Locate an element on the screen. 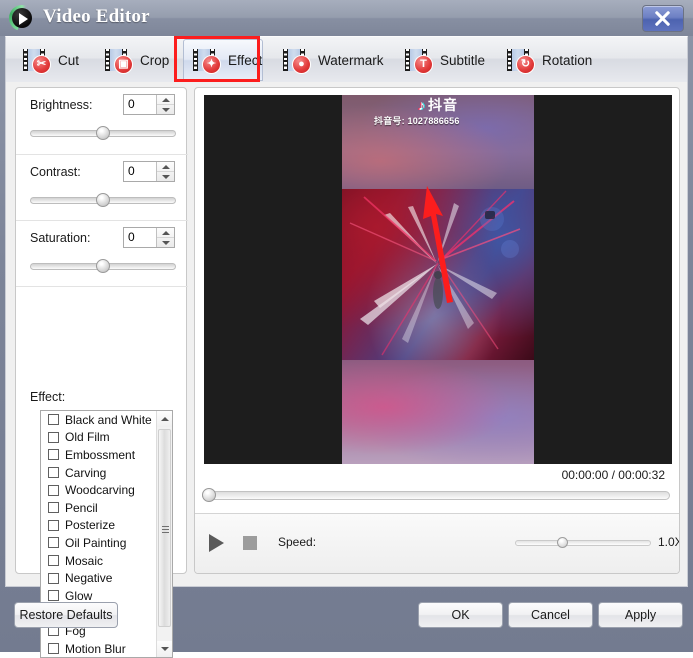 The image size is (693, 658). restore-defaults-button: Restore Defaults is located at coordinates (66, 615).